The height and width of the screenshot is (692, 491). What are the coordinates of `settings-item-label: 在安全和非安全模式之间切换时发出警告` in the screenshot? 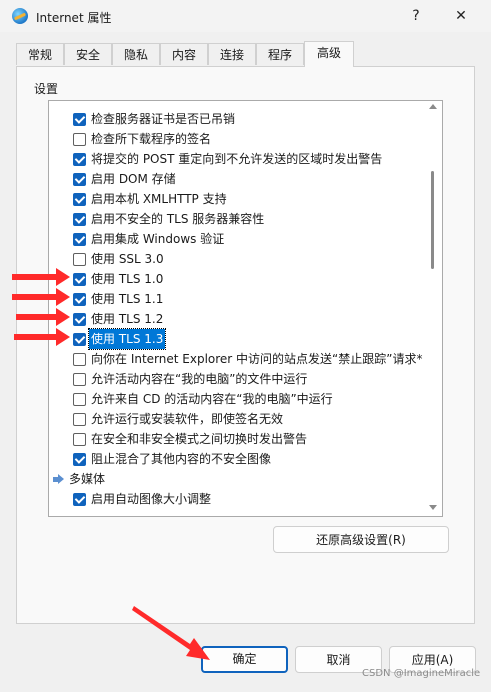 It's located at (199, 439).